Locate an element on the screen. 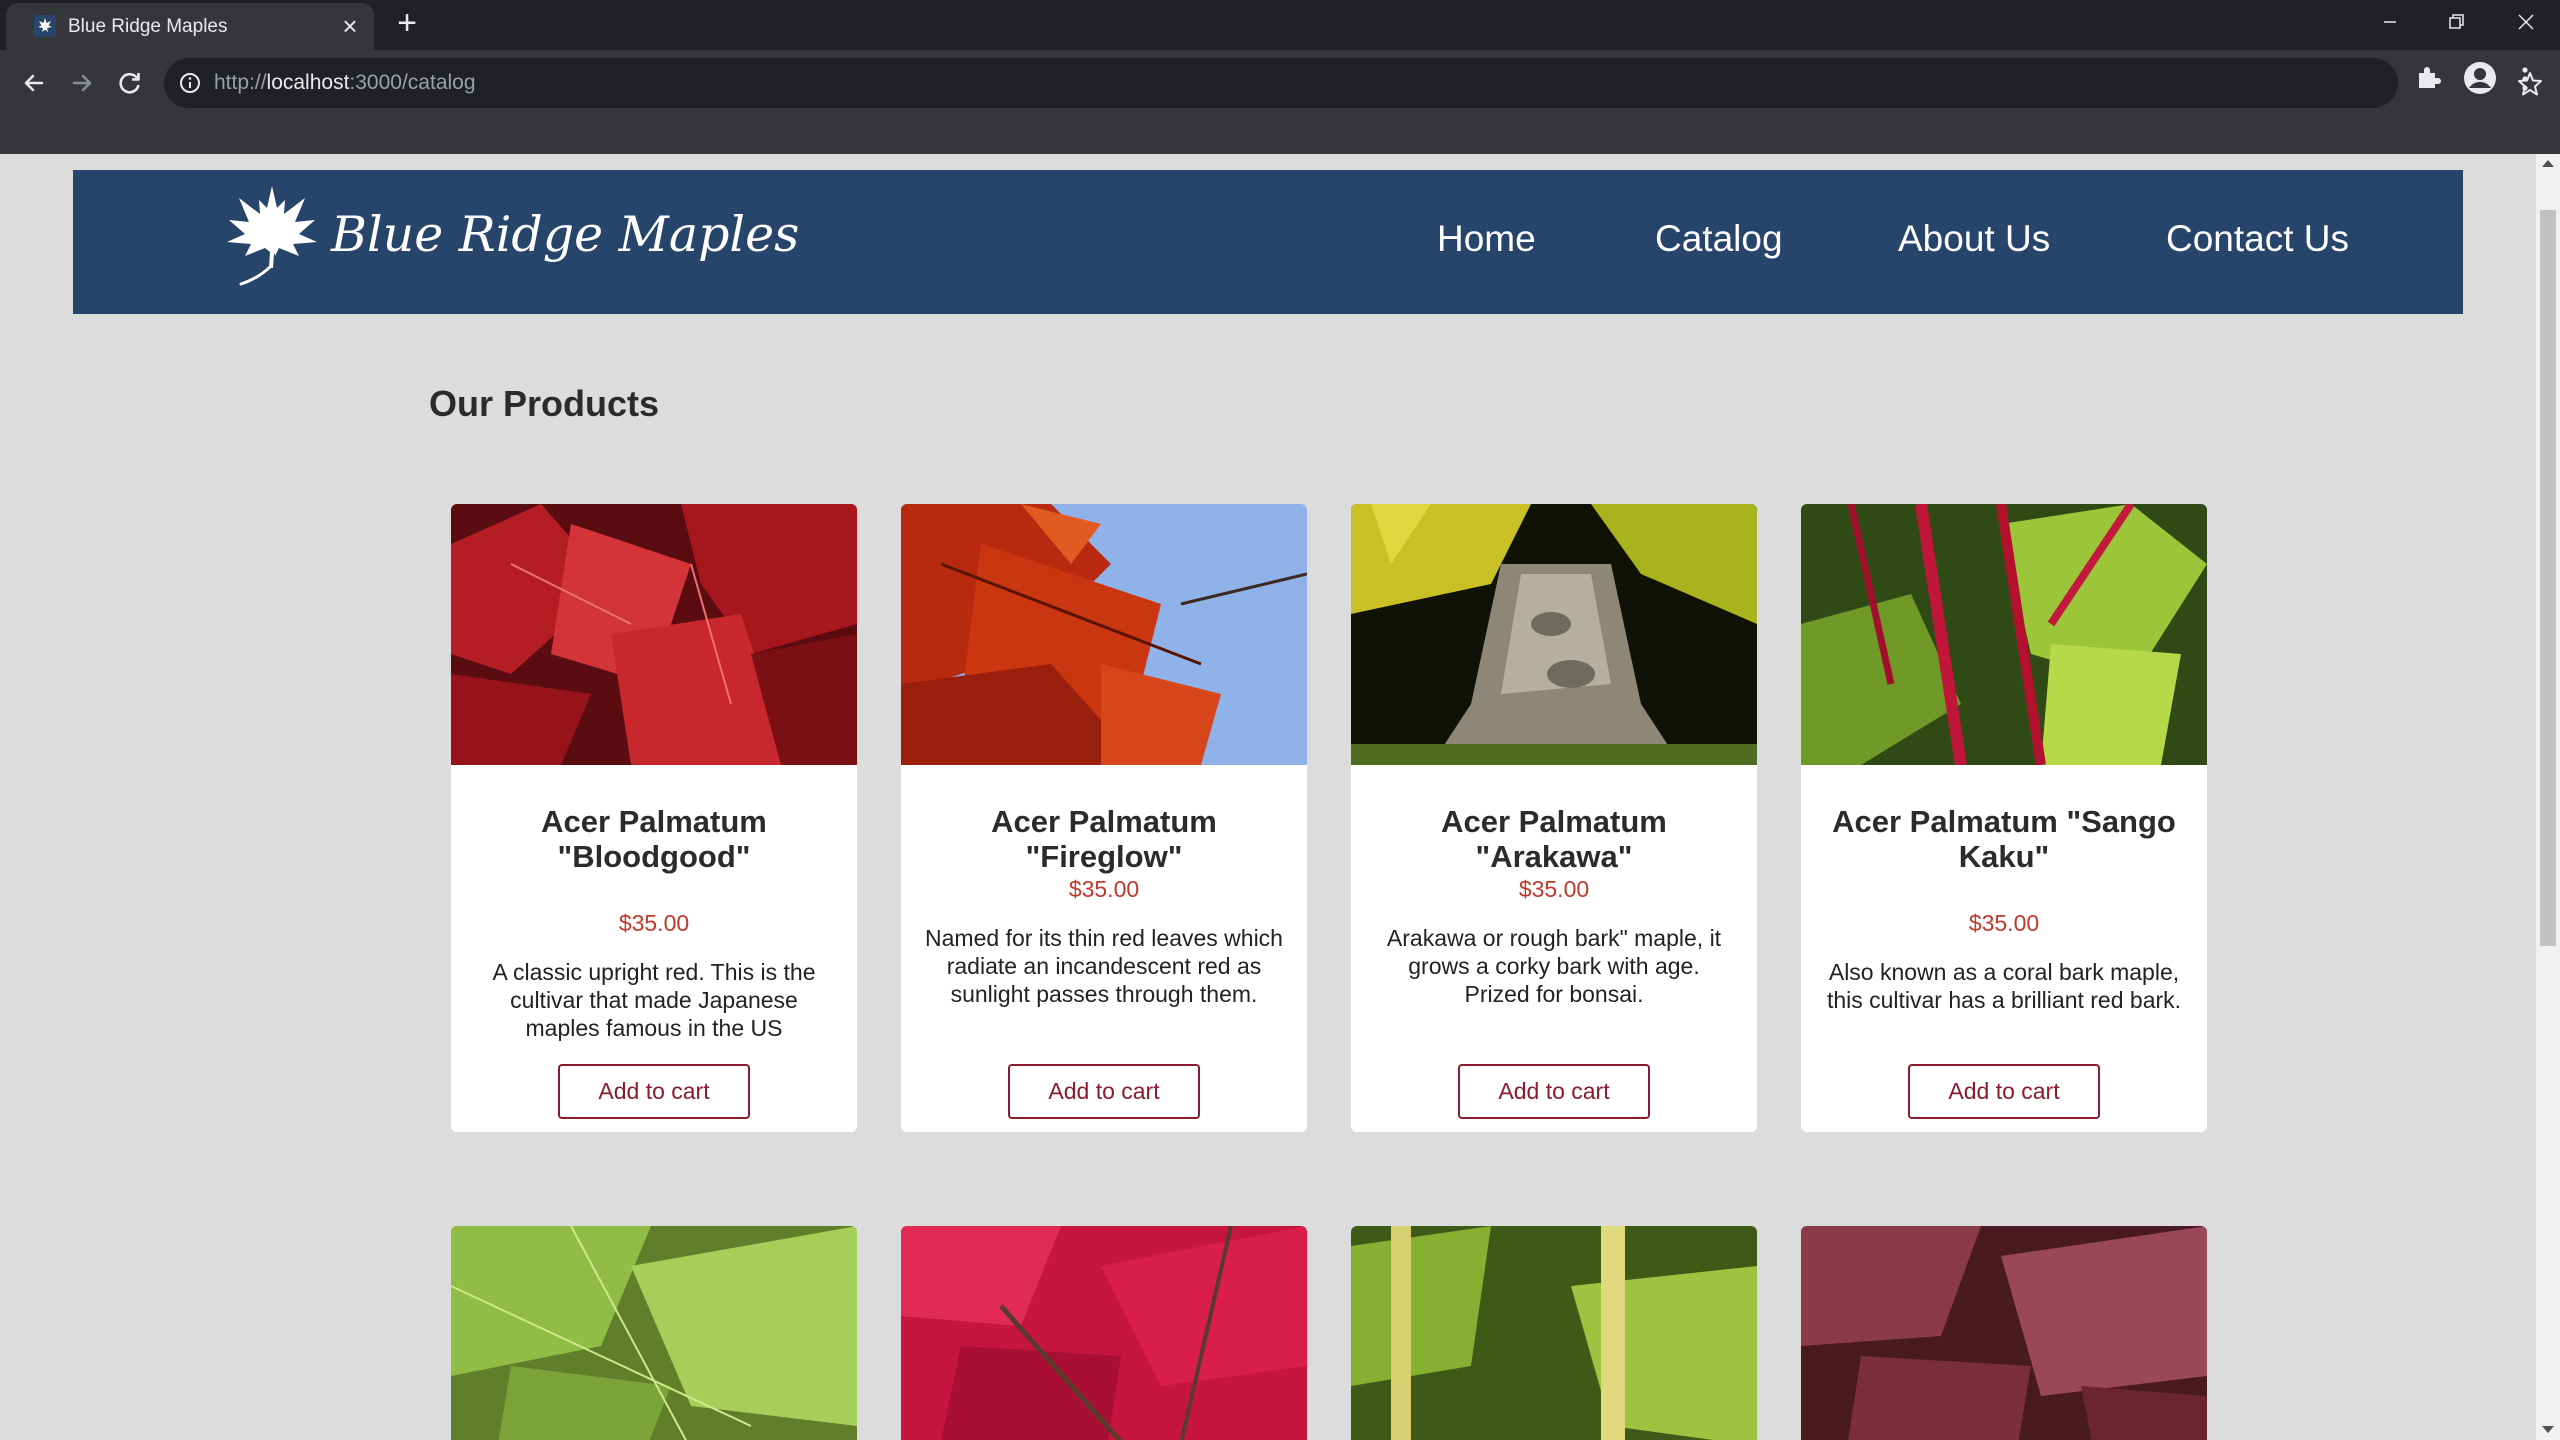 This screenshot has height=1440, width=2560. tab-close-icon: × is located at coordinates (350, 26).